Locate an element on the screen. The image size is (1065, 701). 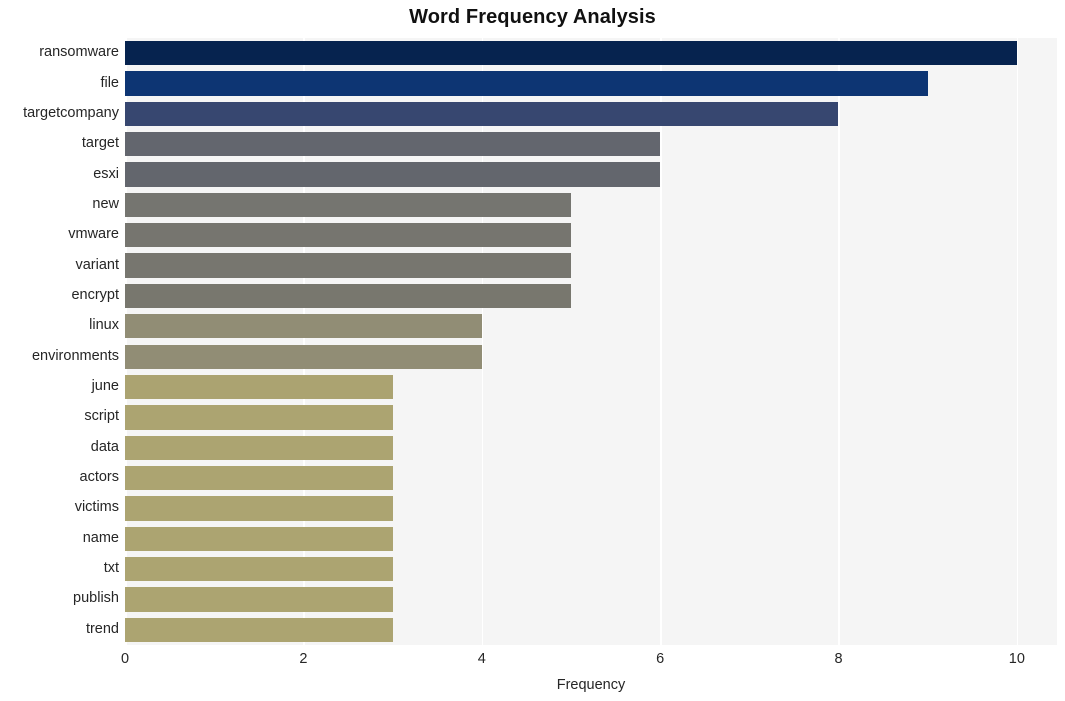
bar-txt is located at coordinates (259, 569).